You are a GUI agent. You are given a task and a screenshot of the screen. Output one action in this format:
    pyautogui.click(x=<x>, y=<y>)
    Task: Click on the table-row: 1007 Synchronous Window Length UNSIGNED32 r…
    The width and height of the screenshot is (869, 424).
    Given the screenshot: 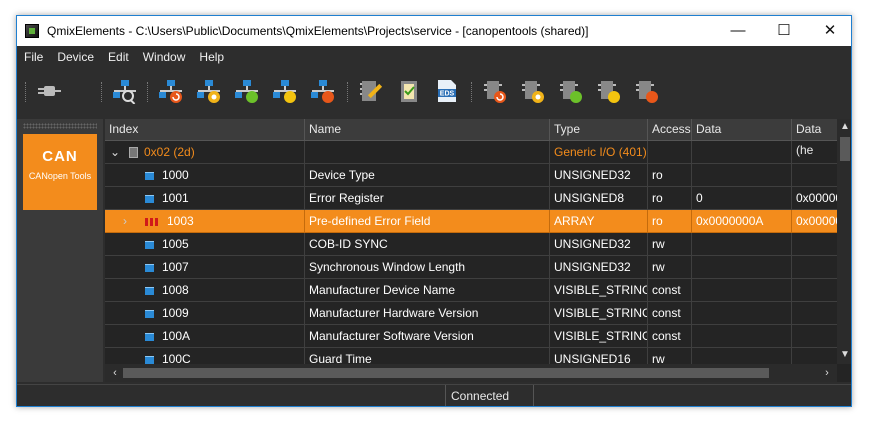 What is the action you would take?
    pyautogui.click(x=471, y=267)
    